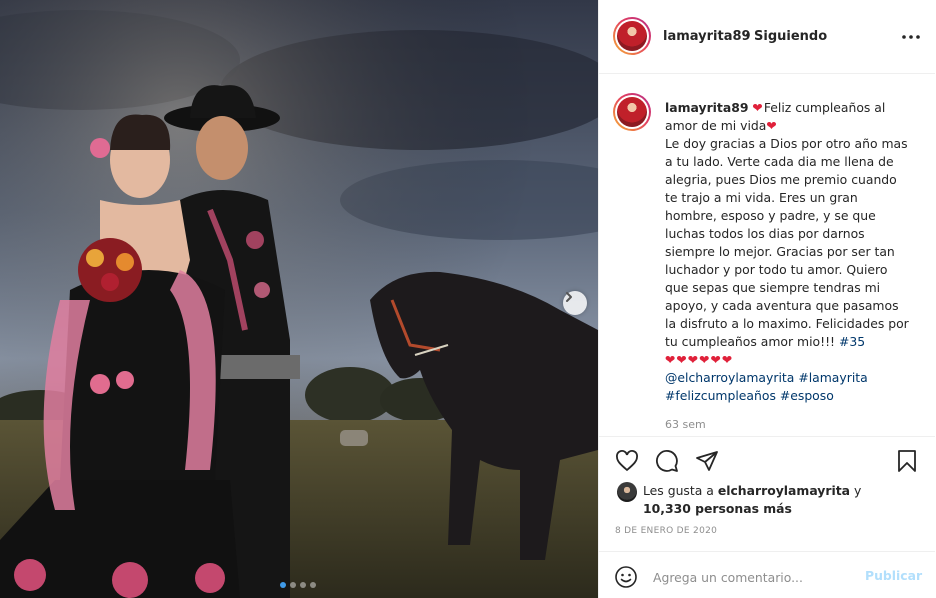 The height and width of the screenshot is (598, 936). I want to click on comment-button, so click(667, 461).